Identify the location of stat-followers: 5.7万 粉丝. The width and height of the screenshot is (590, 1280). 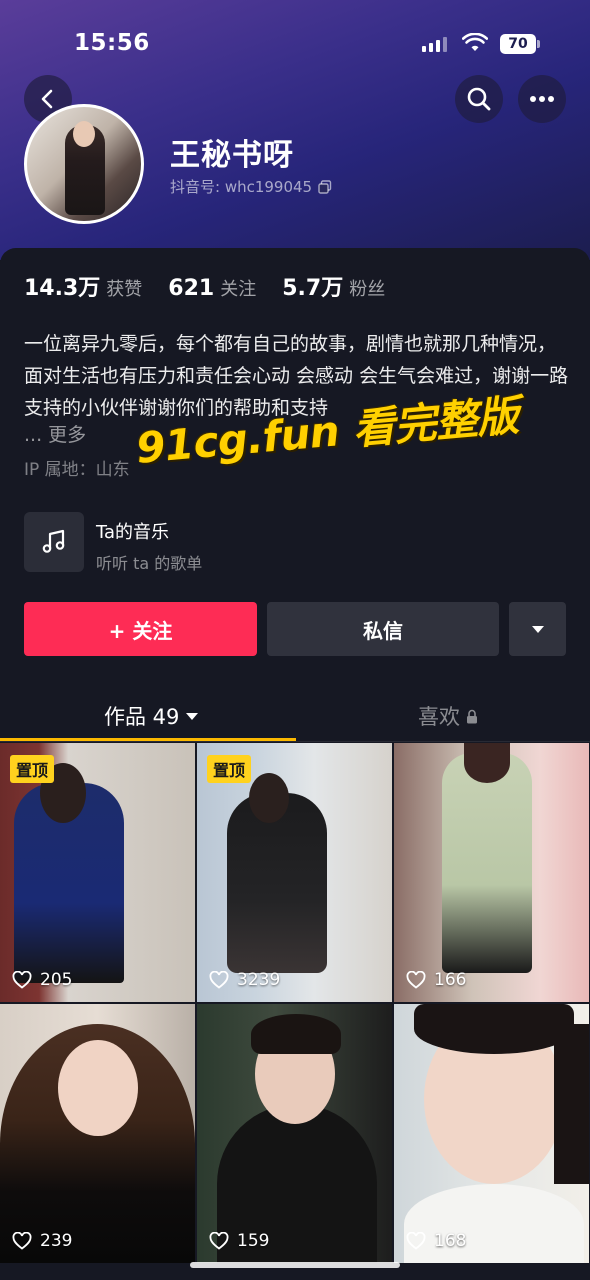
(333, 286).